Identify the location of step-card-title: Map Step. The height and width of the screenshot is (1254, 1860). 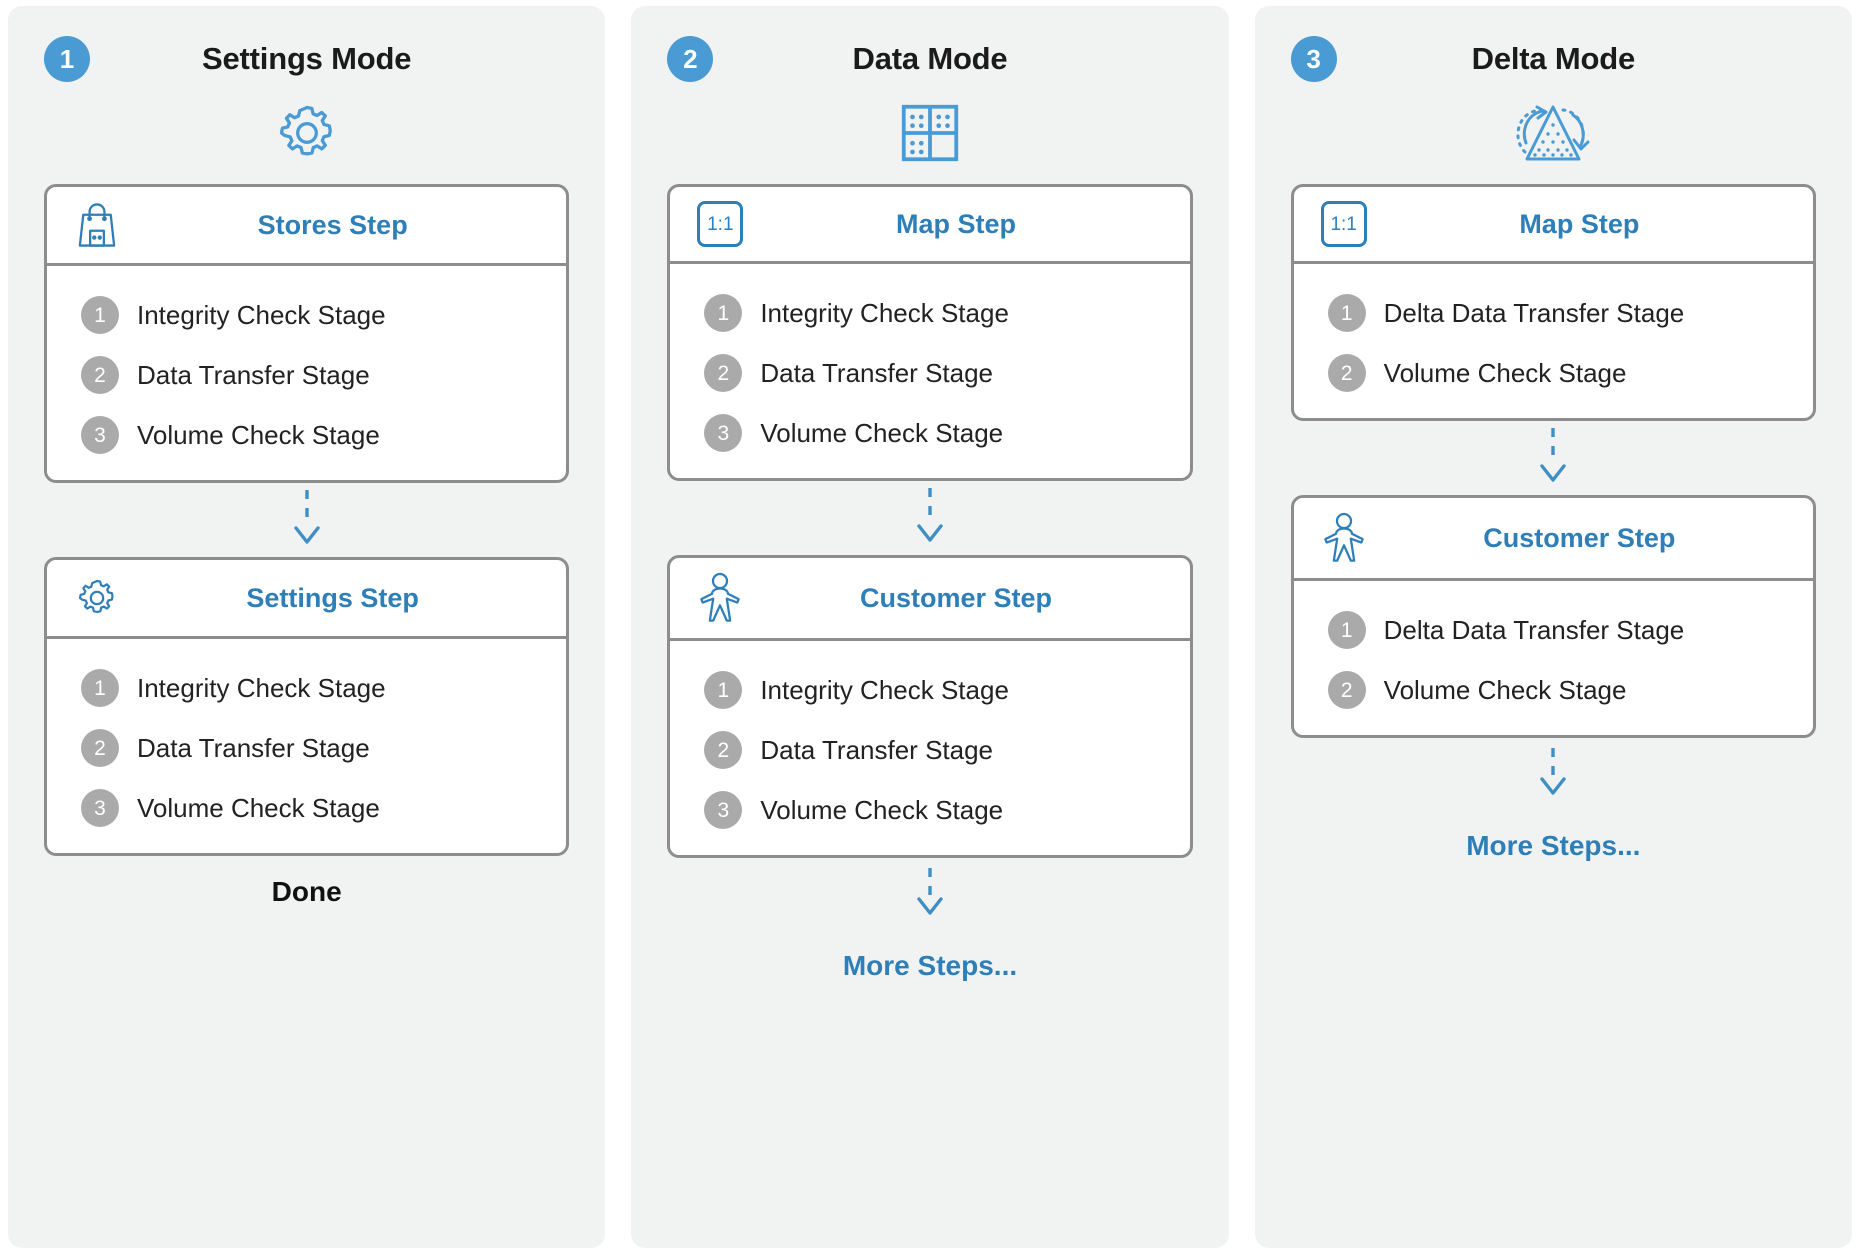
(955, 223).